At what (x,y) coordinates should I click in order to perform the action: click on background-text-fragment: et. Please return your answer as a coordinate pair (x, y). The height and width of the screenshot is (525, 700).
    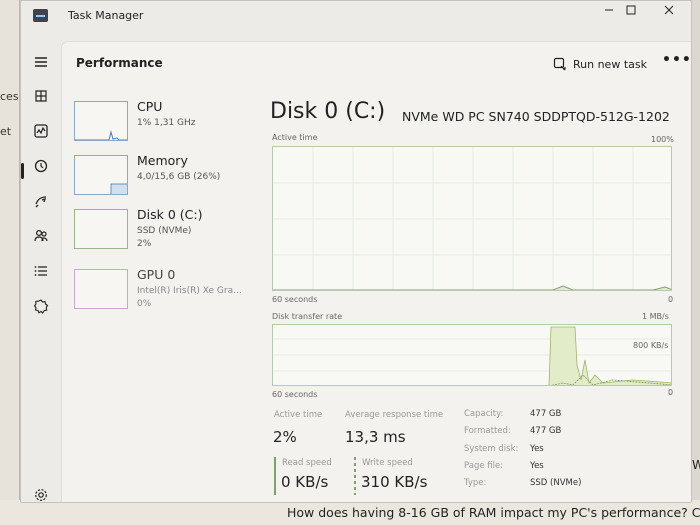
    Looking at the image, I should click on (6, 131).